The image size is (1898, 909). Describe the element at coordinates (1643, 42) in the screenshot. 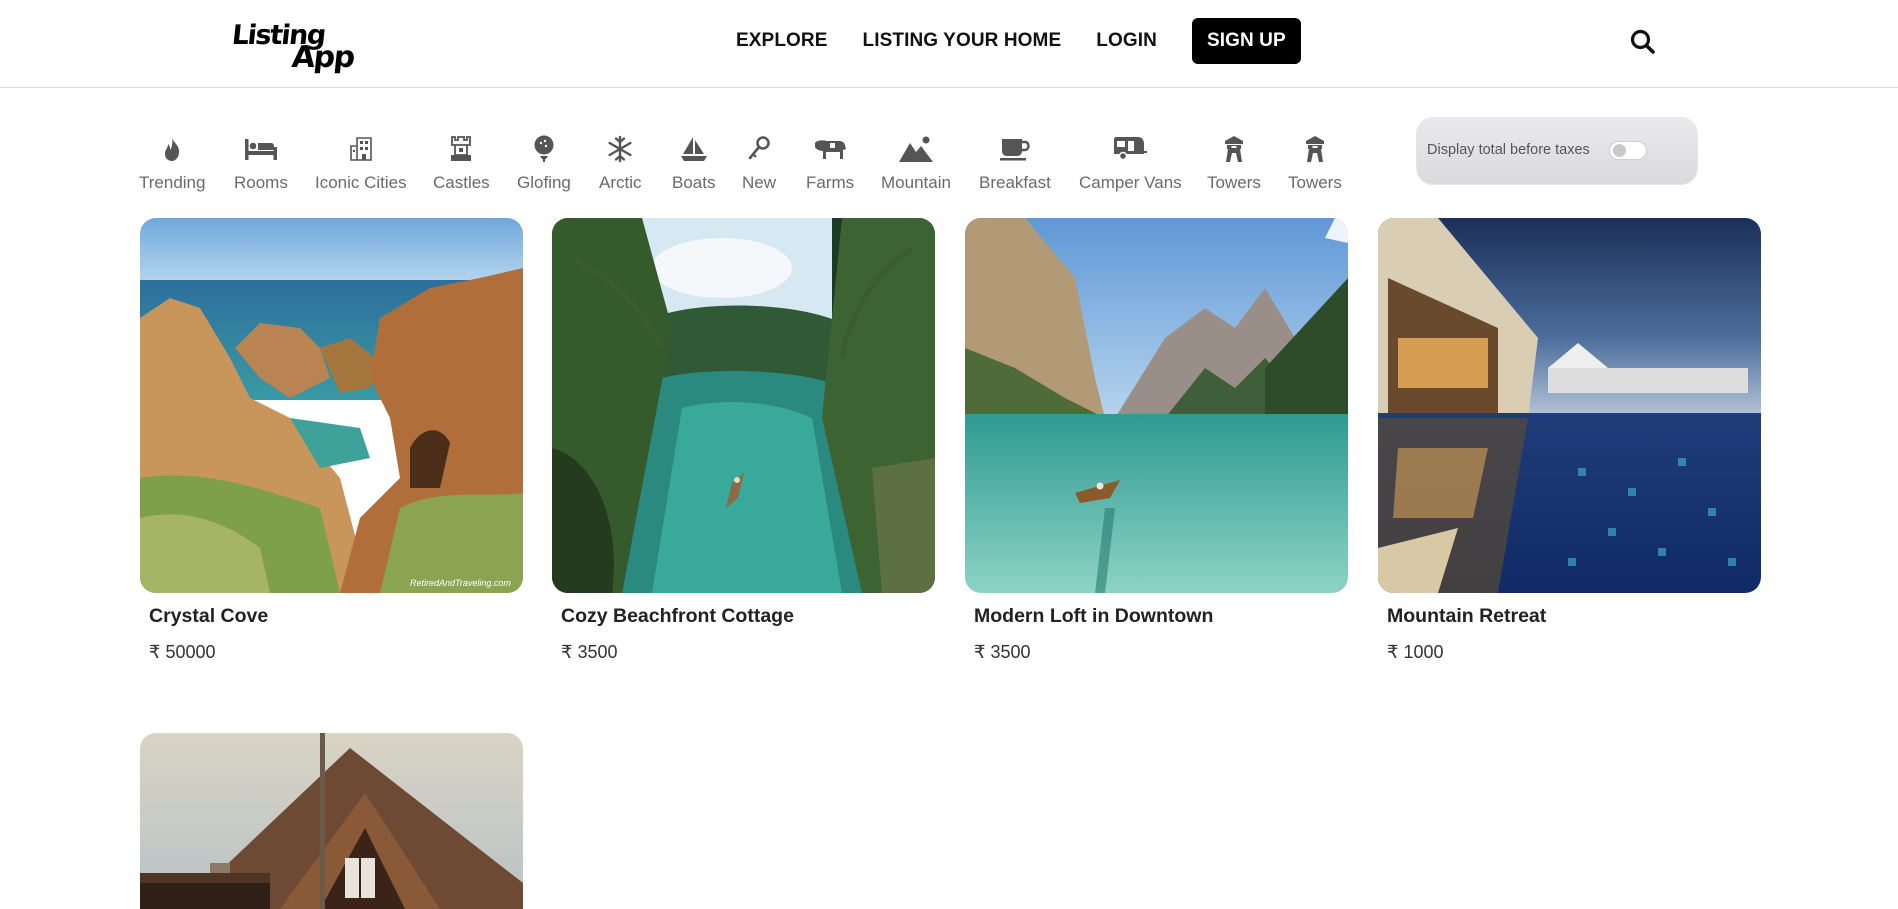

I see `search-icon` at that location.